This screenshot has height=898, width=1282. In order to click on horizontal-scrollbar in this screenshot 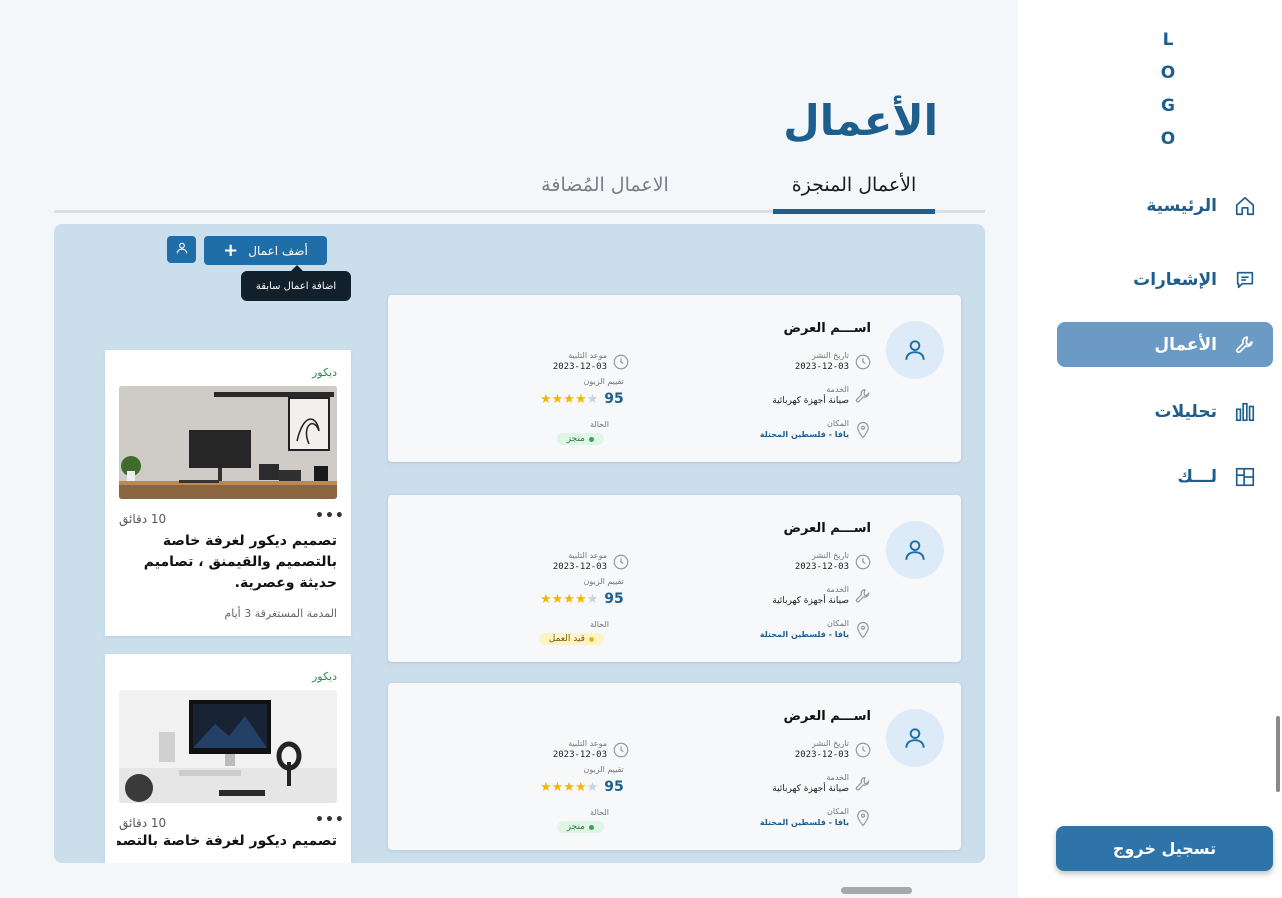, I will do `click(876, 890)`.